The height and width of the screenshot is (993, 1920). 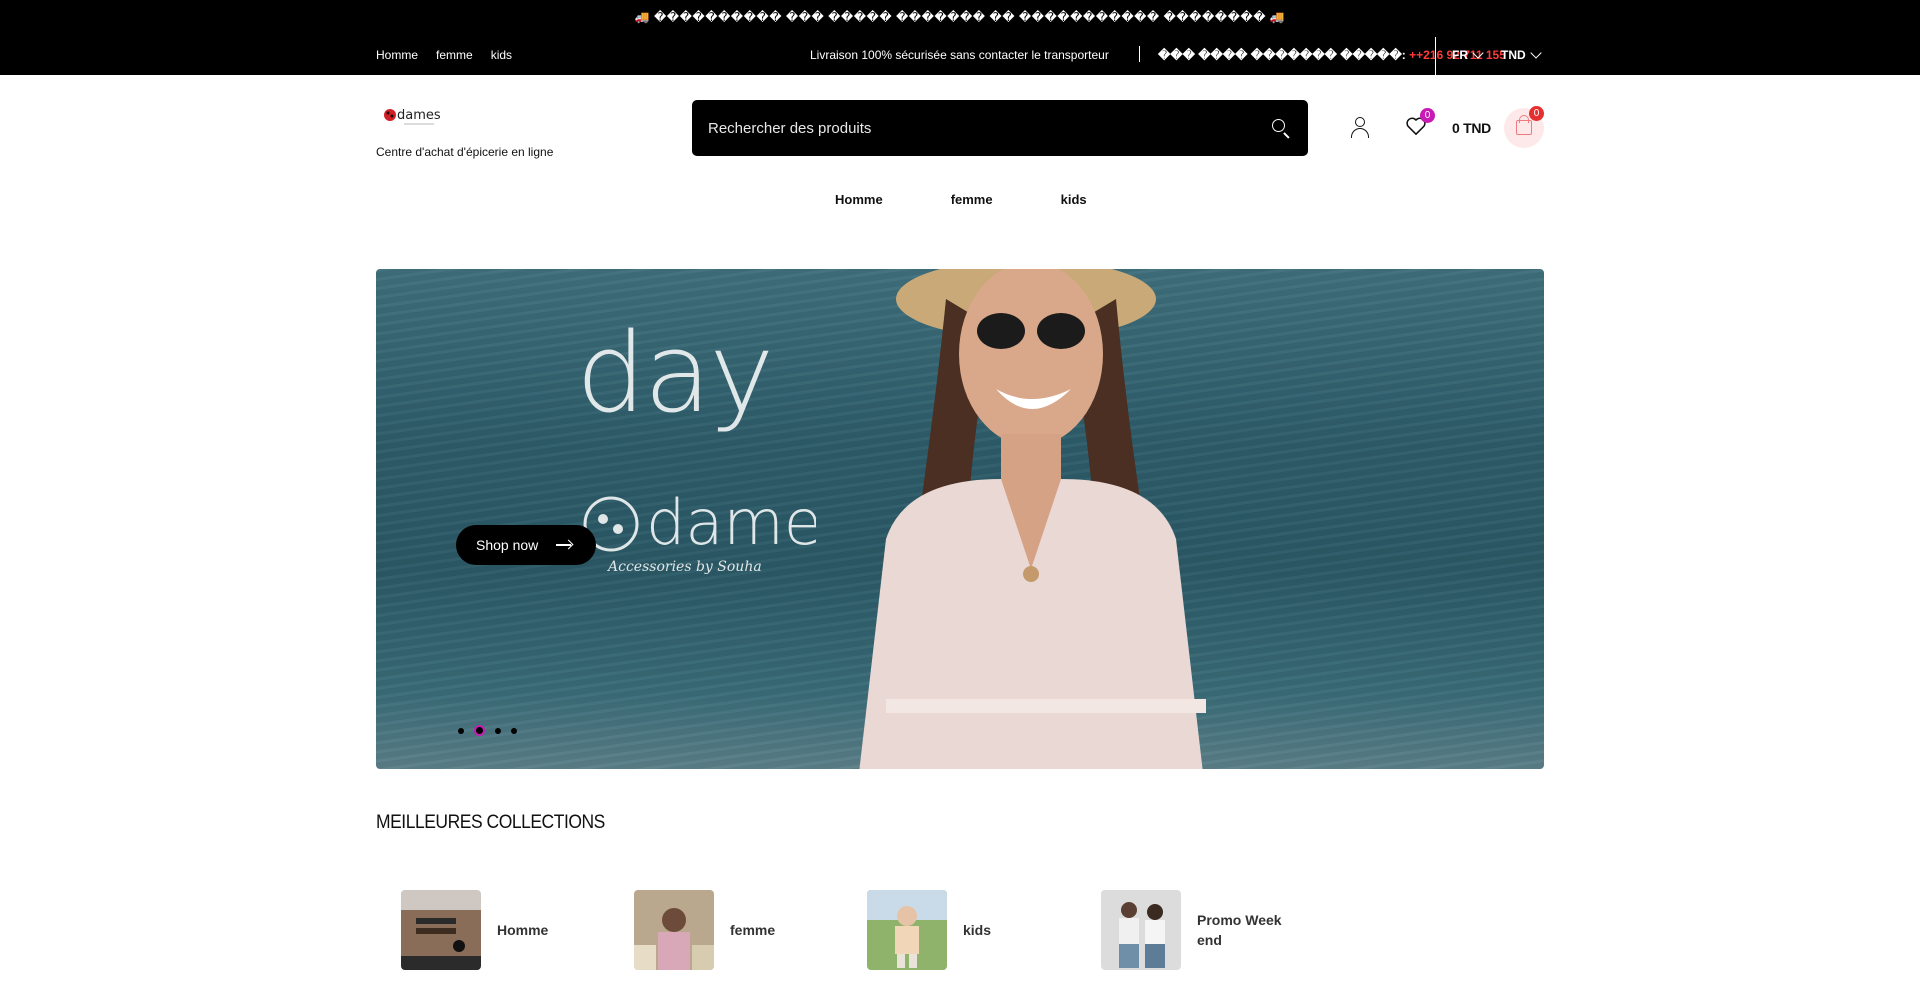 I want to click on main-nav: Homme femme kids, so click(x=961, y=199).